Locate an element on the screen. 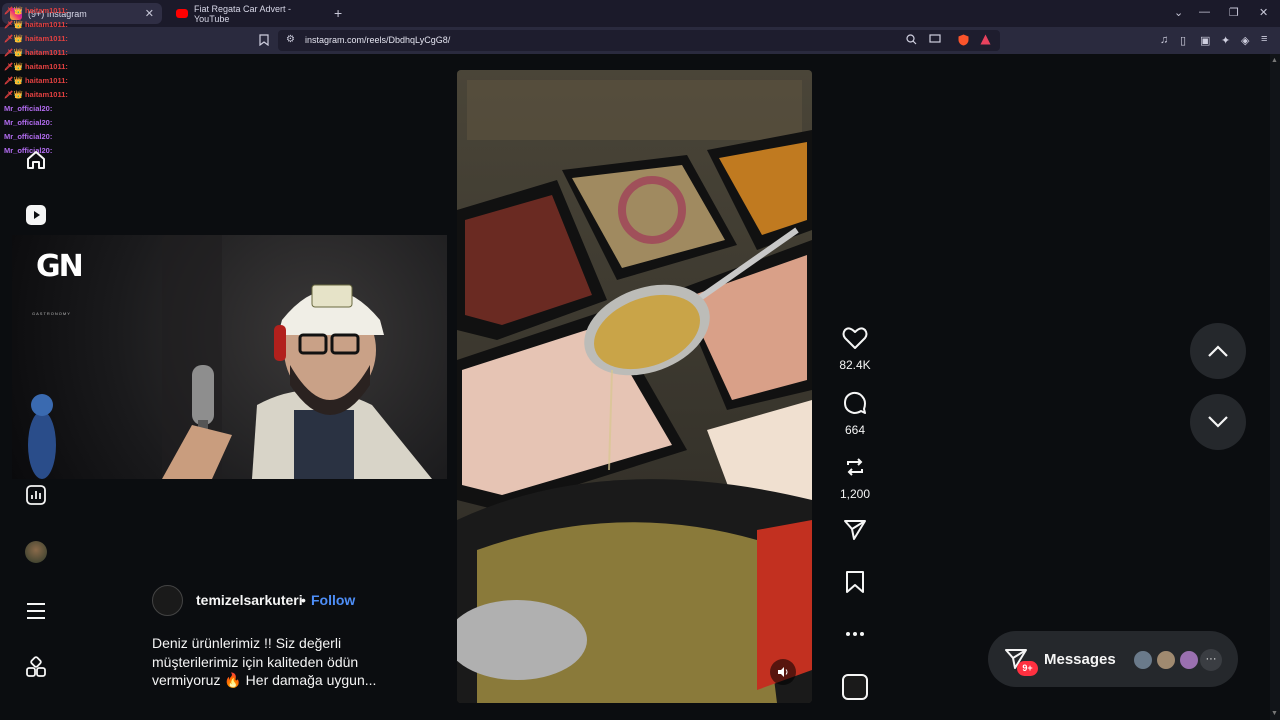 The height and width of the screenshot is (720, 1280). messages-label: Messages is located at coordinates (1080, 659).